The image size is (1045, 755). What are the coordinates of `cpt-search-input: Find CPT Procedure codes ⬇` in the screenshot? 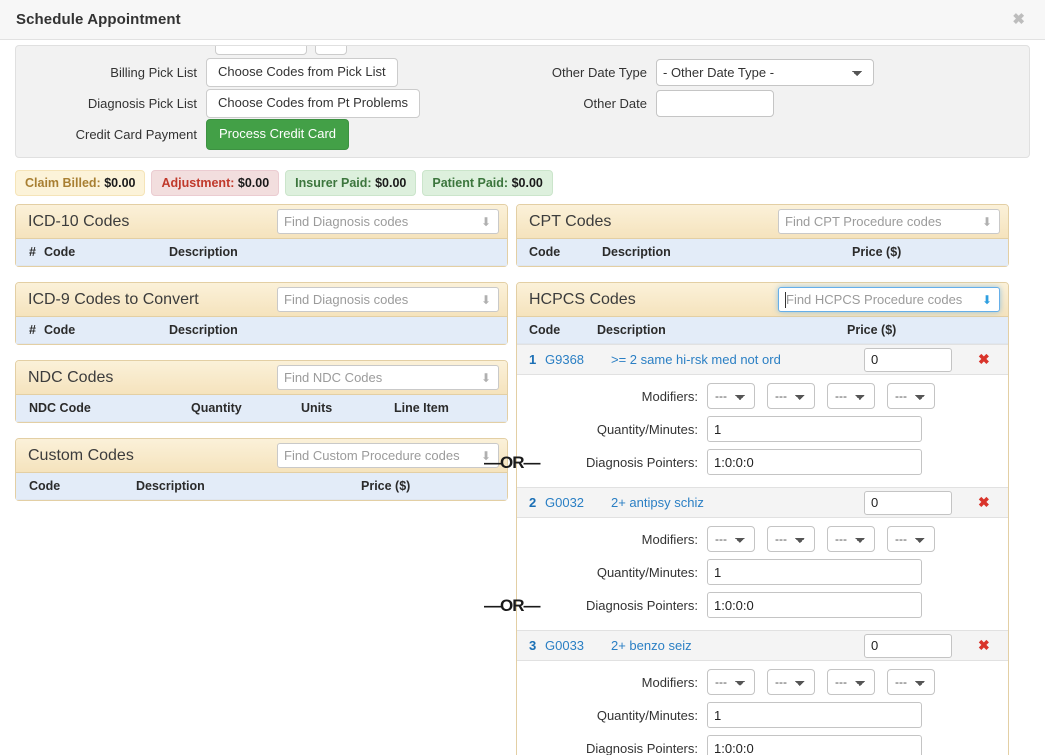 It's located at (889, 221).